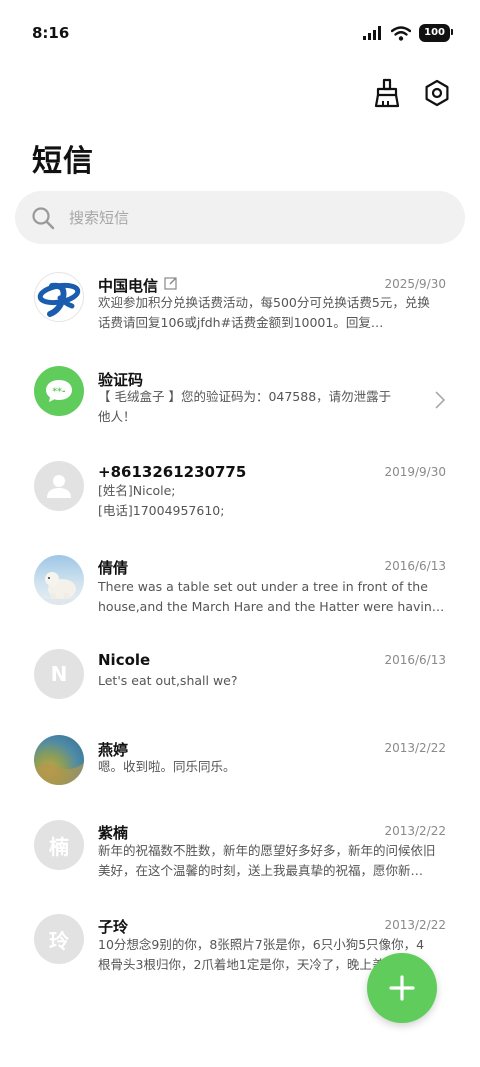 This screenshot has width=480, height=1067. What do you see at coordinates (59, 845) in the screenshot?
I see `avatar: 楠` at bounding box center [59, 845].